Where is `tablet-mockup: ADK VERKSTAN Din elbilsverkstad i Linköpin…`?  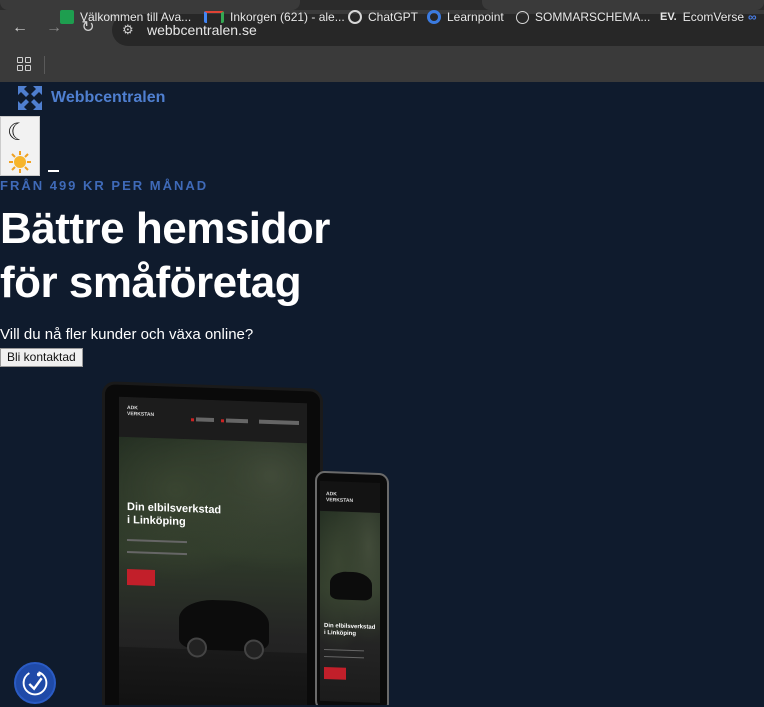 tablet-mockup: ADK VERKSTAN Din elbilsverkstad i Linköpin… is located at coordinates (212, 544).